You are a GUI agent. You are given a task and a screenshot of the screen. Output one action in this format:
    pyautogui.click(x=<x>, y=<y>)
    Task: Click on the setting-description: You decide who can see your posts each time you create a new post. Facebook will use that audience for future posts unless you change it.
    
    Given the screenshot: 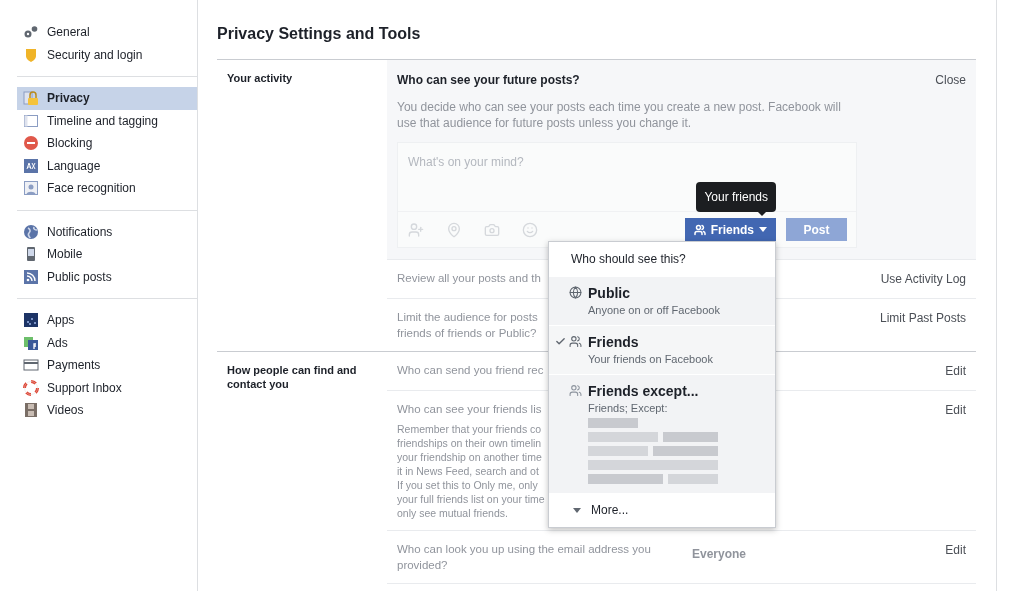 What is the action you would take?
    pyautogui.click(x=619, y=115)
    